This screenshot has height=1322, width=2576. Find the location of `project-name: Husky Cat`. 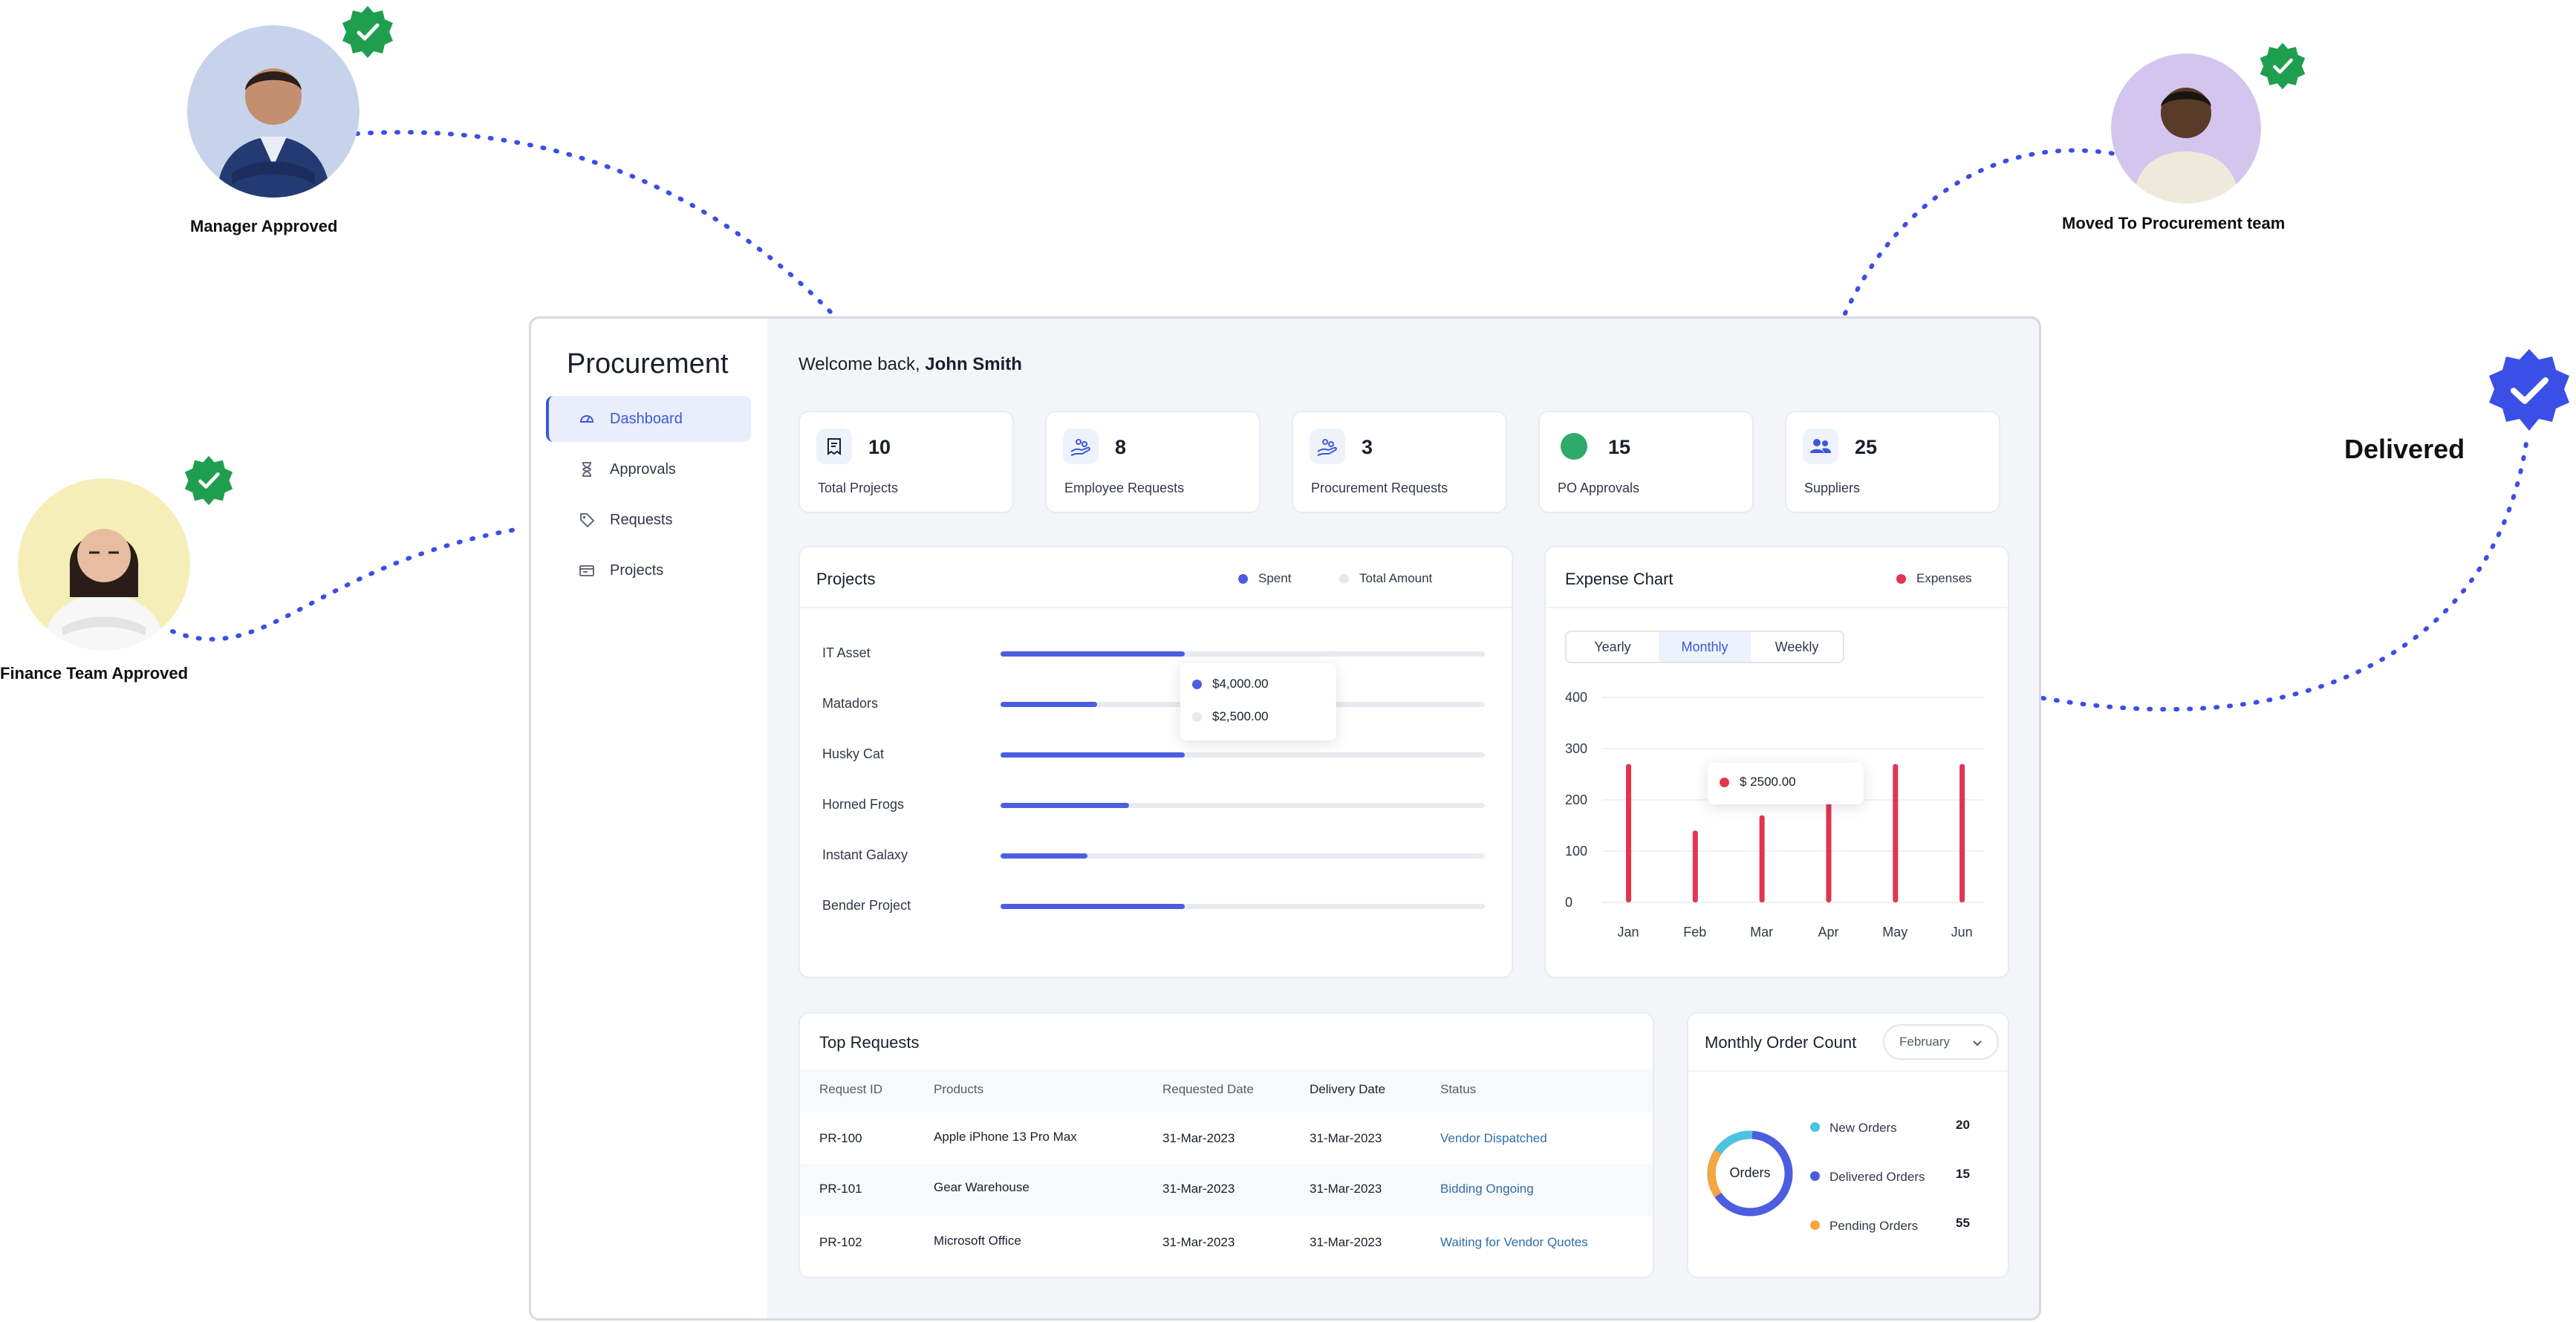

project-name: Husky Cat is located at coordinates (854, 753).